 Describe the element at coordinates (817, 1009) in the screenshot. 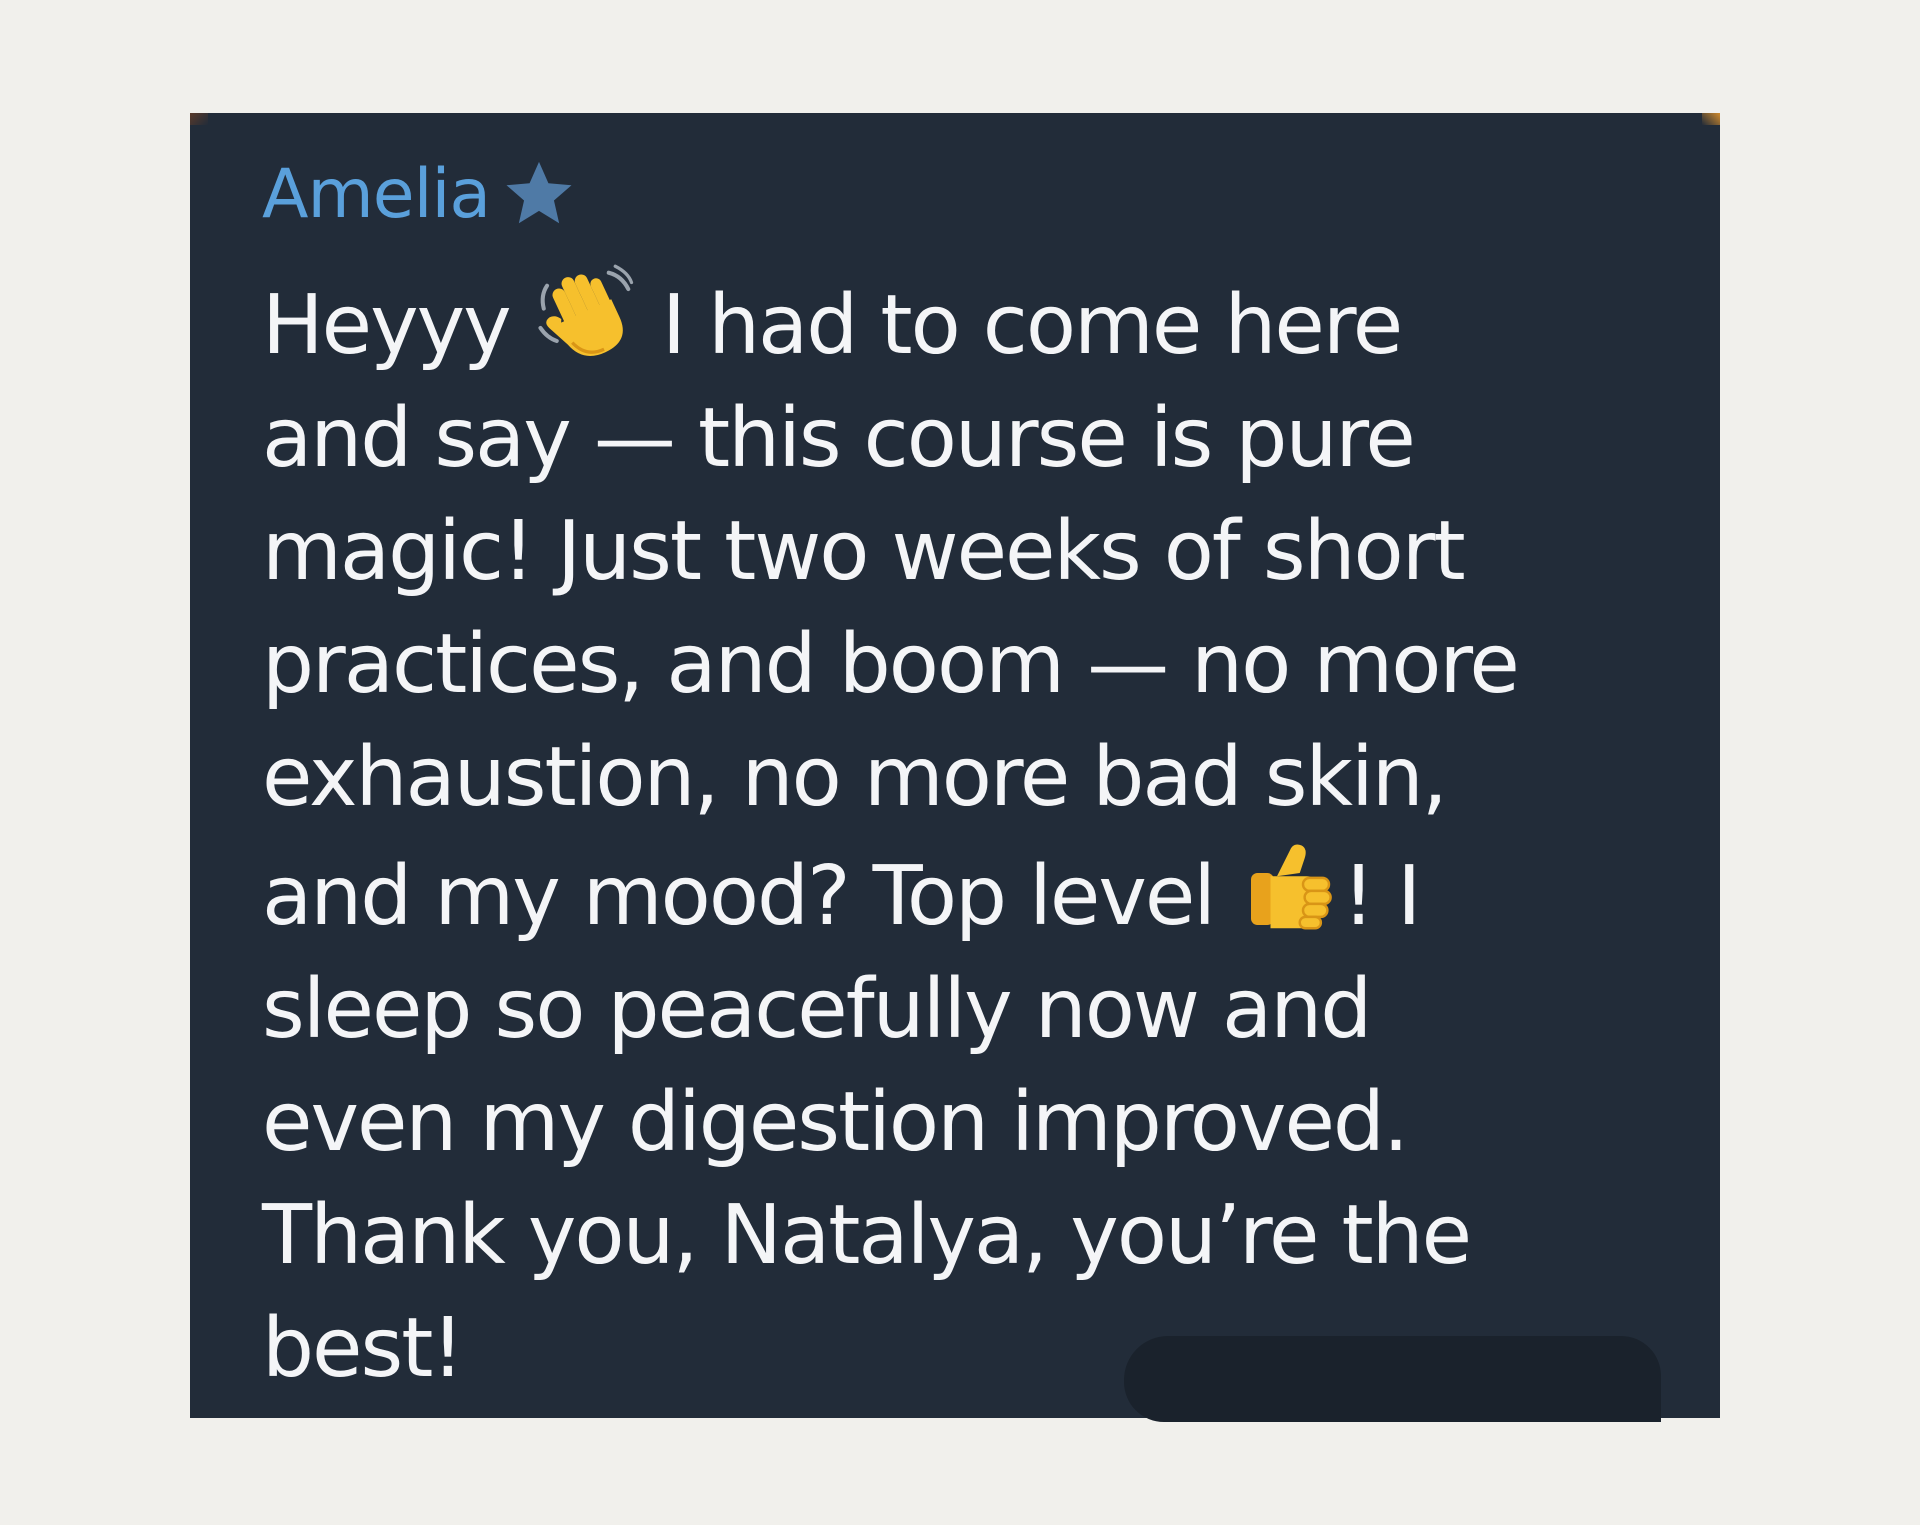

I see `message-line: sleep so peacefully now and` at that location.